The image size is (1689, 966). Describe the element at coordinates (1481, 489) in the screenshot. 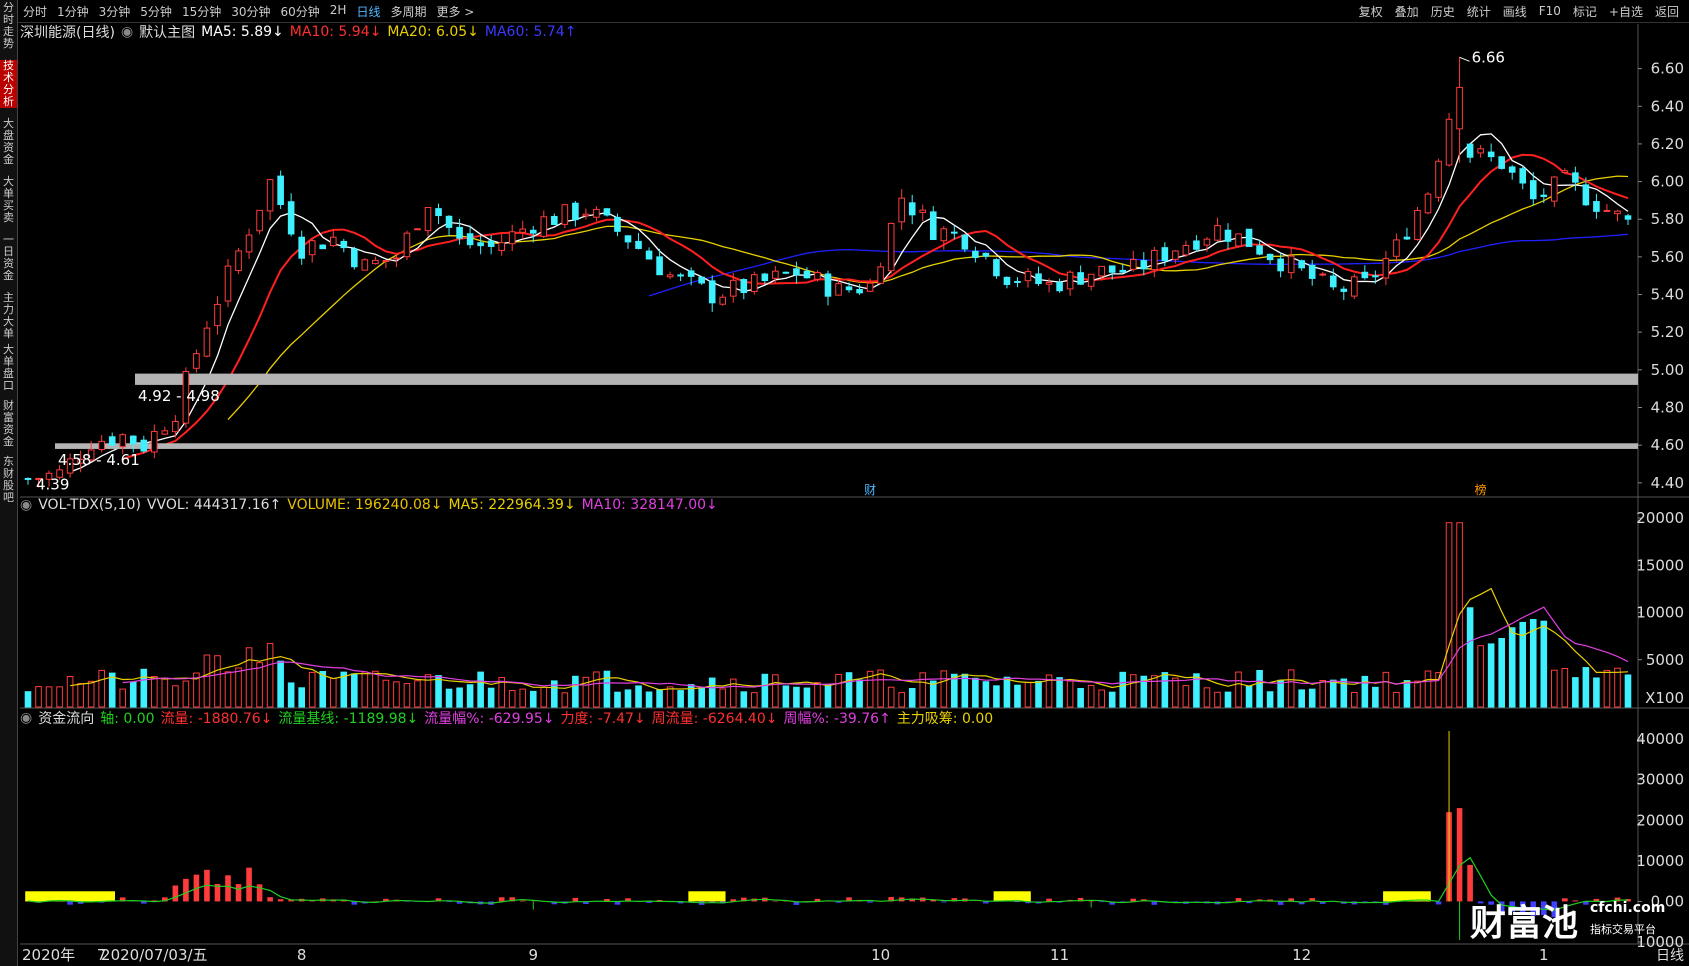

I see `event-marker: 榜` at that location.